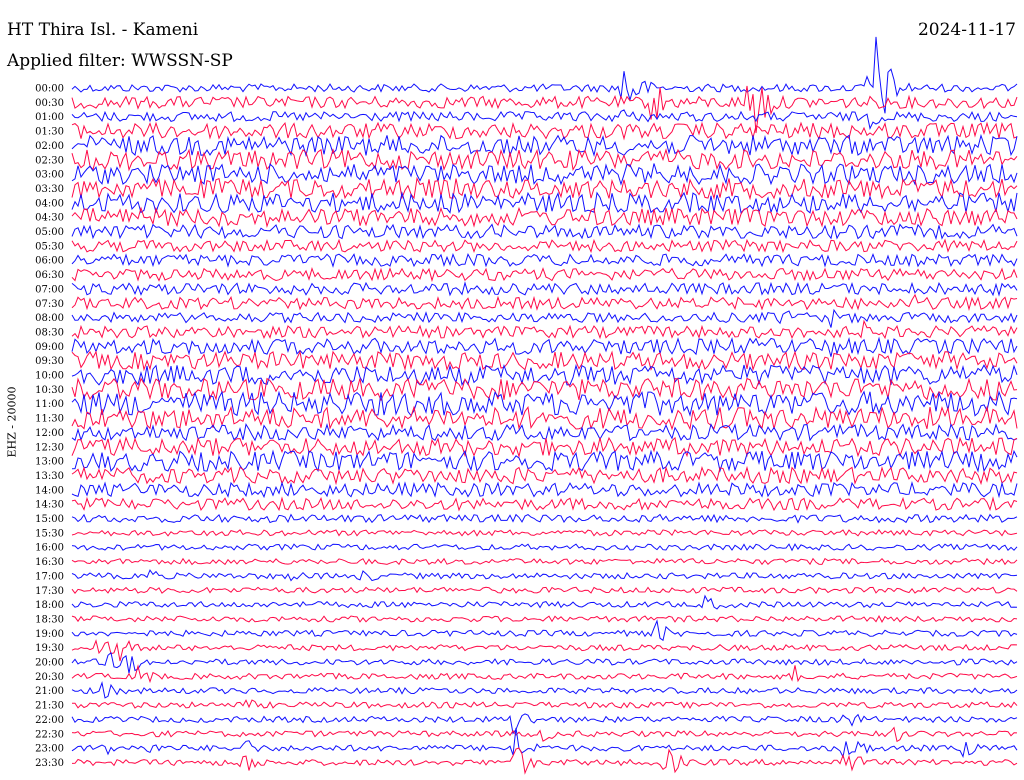 The height and width of the screenshot is (780, 1024). What do you see at coordinates (49, 376) in the screenshot?
I see `row-time-label: 10:00` at bounding box center [49, 376].